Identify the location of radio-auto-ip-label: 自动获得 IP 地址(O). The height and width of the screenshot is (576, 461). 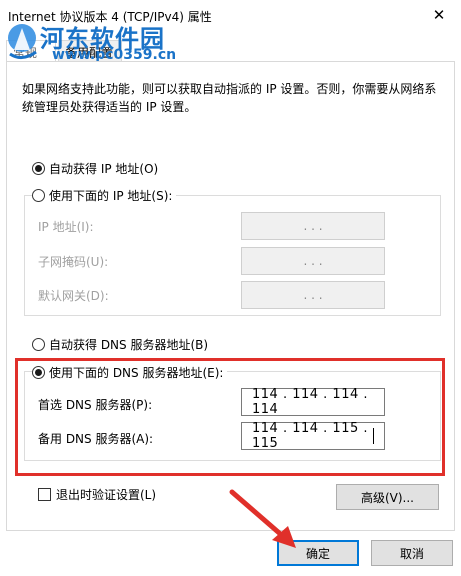
(104, 169).